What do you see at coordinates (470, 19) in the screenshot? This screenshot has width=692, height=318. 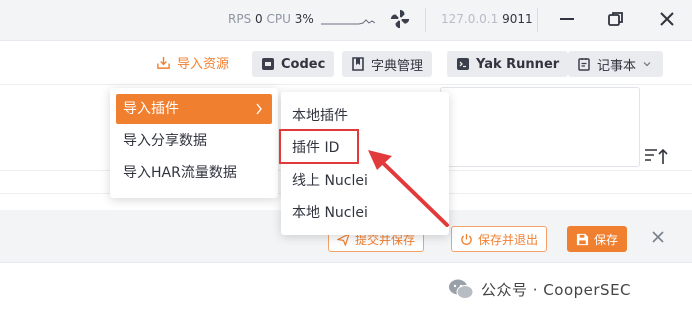 I see `engine-ip: 127.0.0.1` at bounding box center [470, 19].